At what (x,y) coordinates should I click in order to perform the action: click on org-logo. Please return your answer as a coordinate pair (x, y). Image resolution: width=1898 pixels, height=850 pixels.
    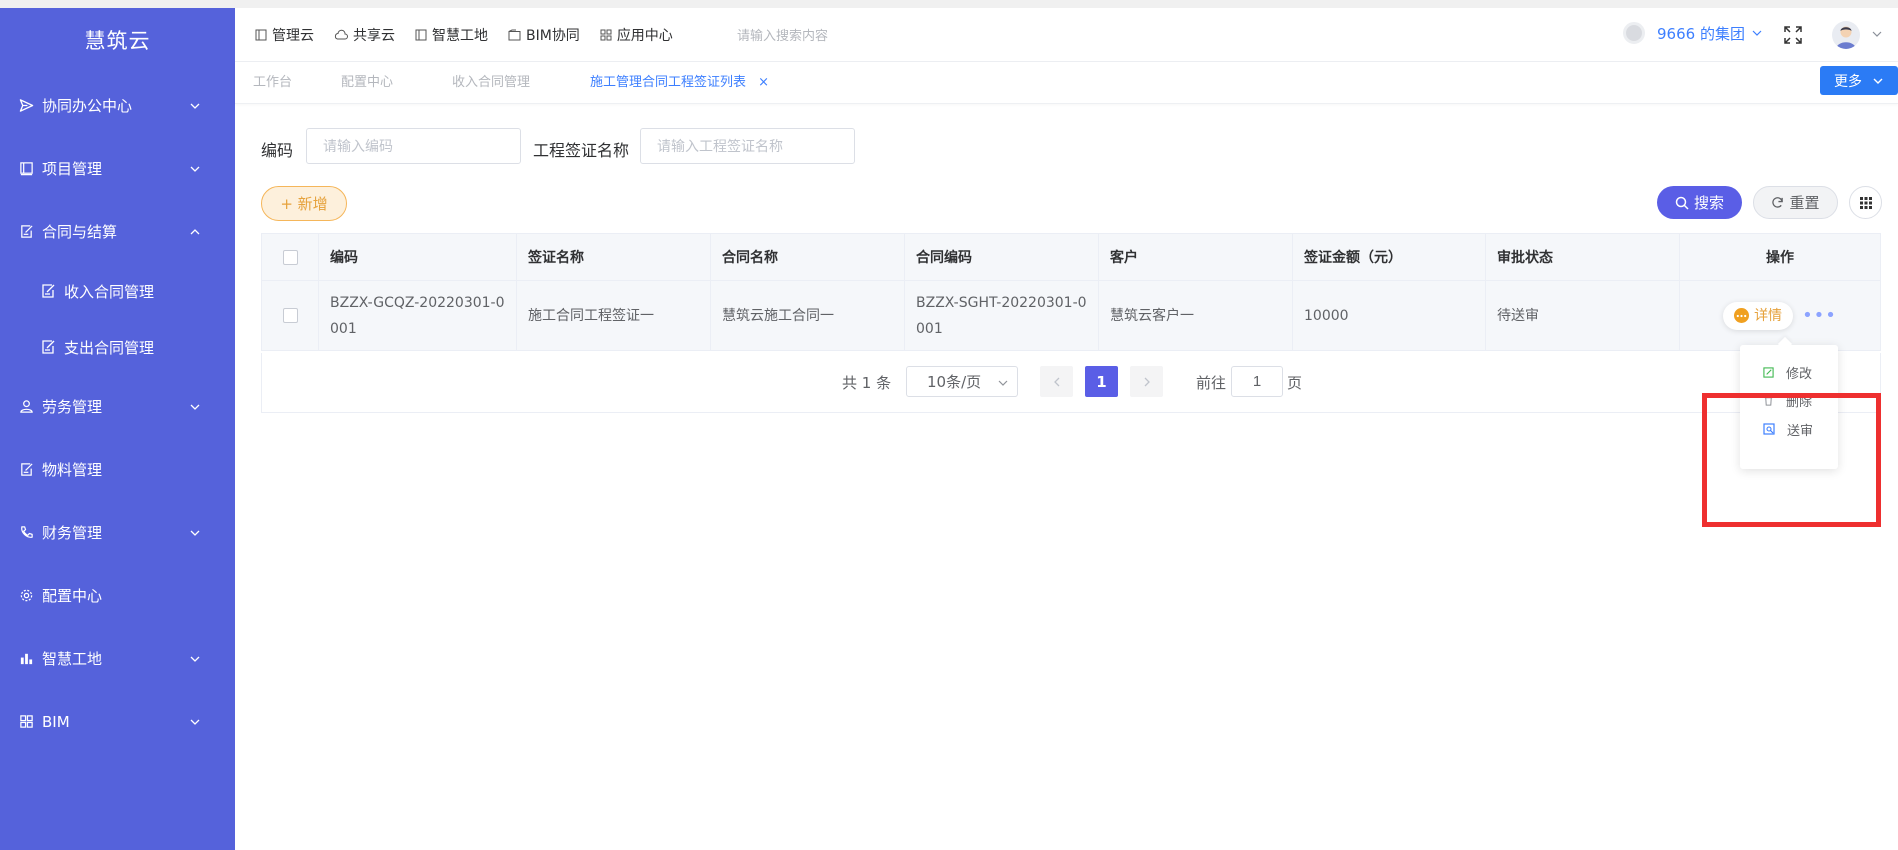
    Looking at the image, I should click on (1634, 33).